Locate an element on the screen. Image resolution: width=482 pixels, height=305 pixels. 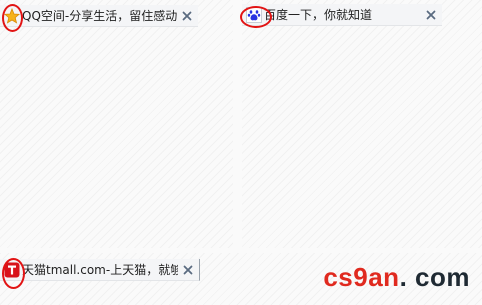
baidu-paw-icon is located at coordinates (254, 14).